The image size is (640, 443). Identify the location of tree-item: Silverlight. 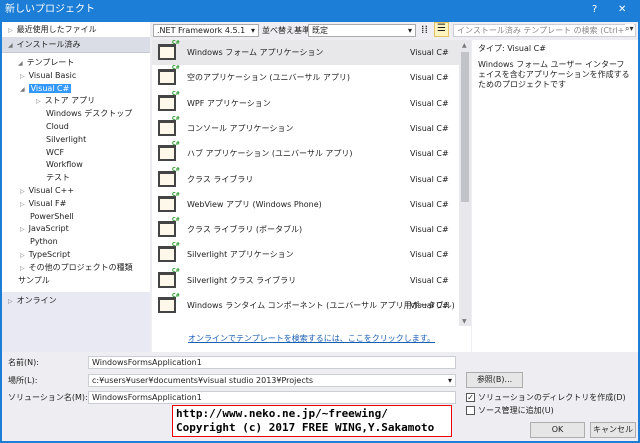
(66, 140).